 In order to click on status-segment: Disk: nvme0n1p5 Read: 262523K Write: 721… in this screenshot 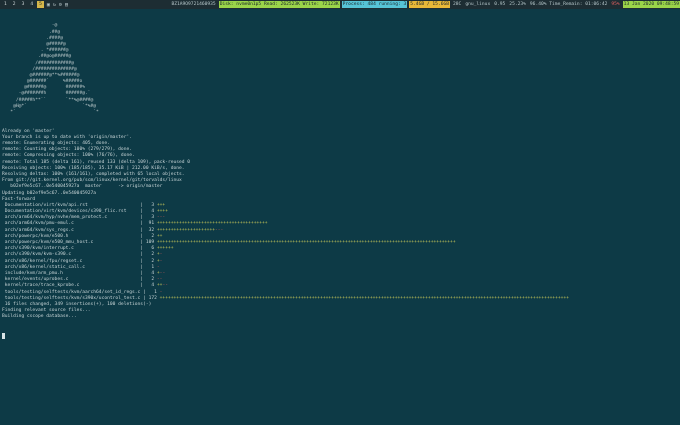, I will do `click(279, 4)`.